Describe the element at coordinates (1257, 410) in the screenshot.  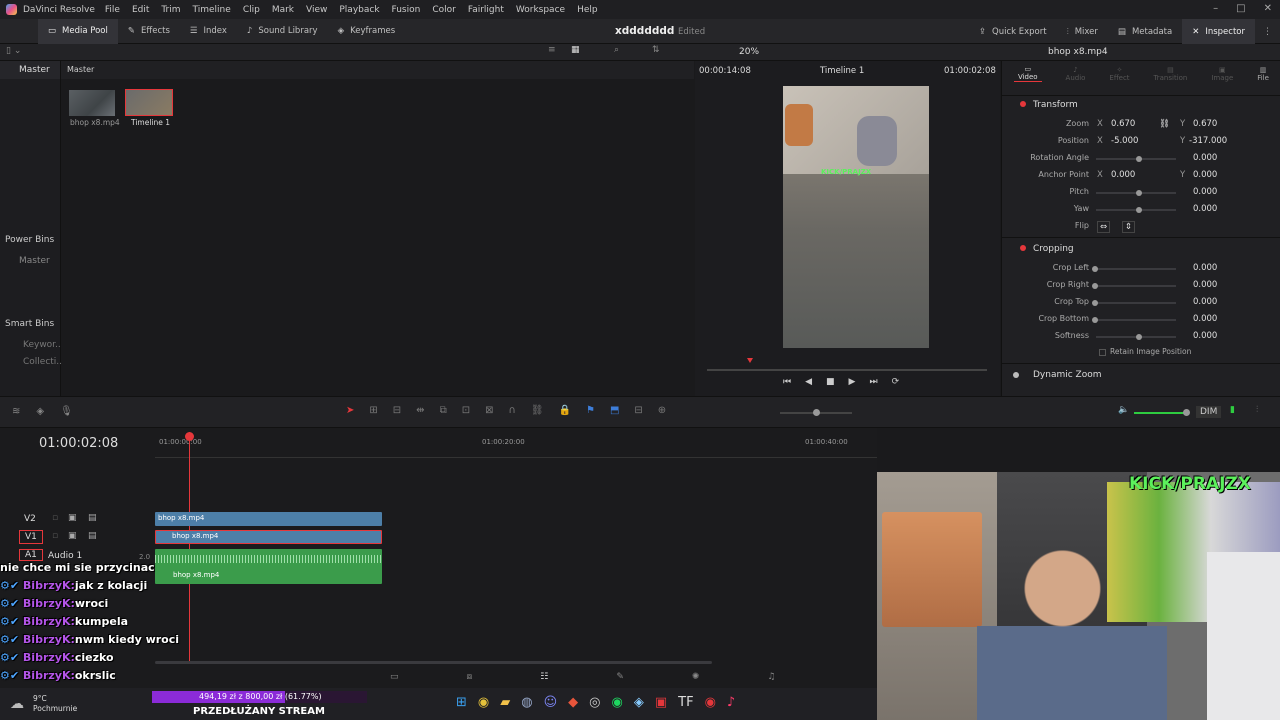
I see `mixer-toggle-icon: ⫶` at that location.